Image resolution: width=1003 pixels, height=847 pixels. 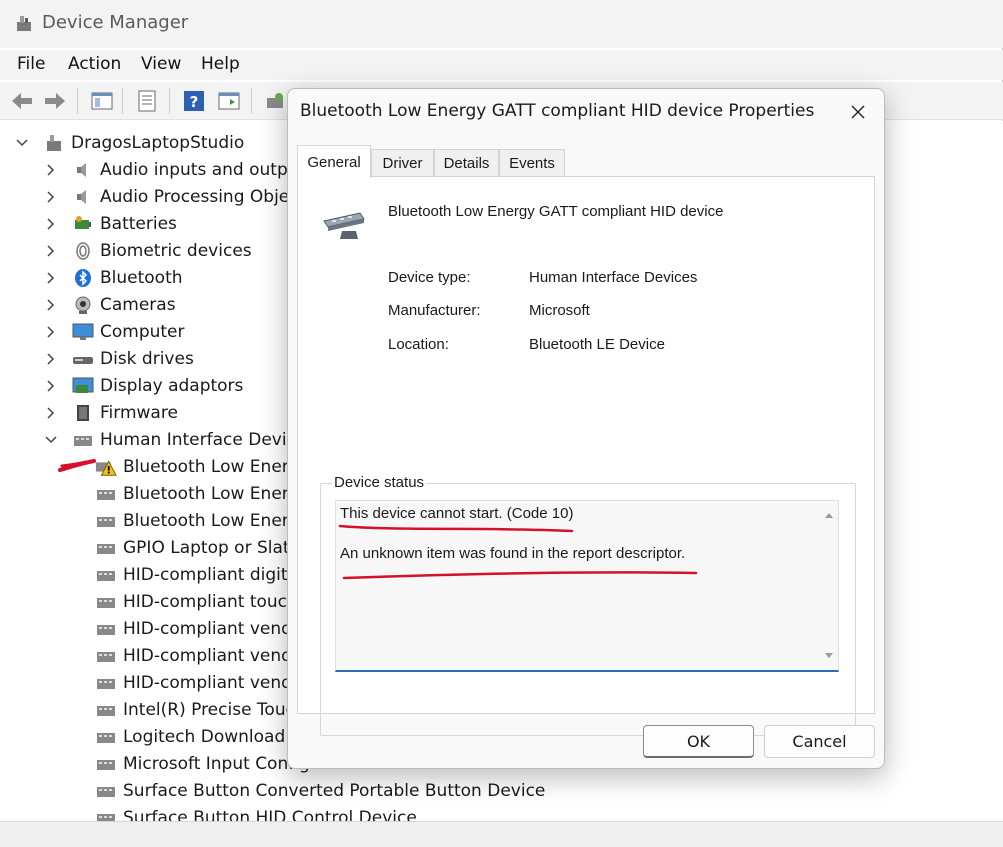 I want to click on help-icon: ?, so click(x=194, y=101).